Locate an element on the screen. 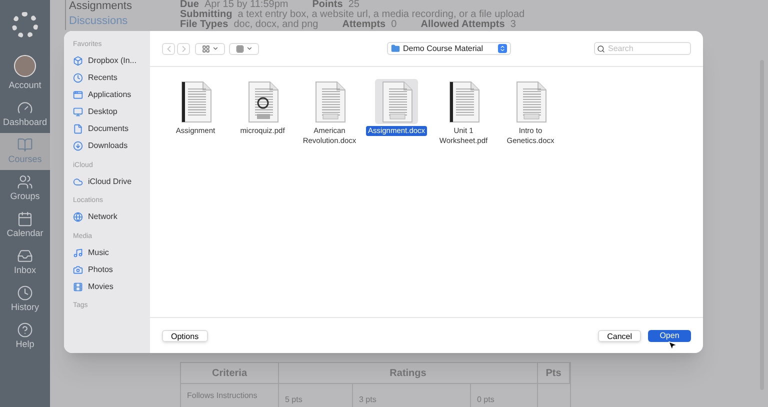 This screenshot has height=407, width=768. group-button is located at coordinates (244, 48).